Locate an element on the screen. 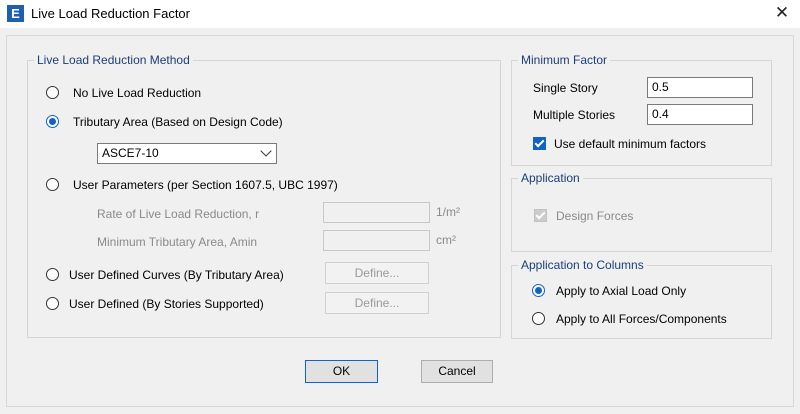  ok-button: OK is located at coordinates (341, 371).